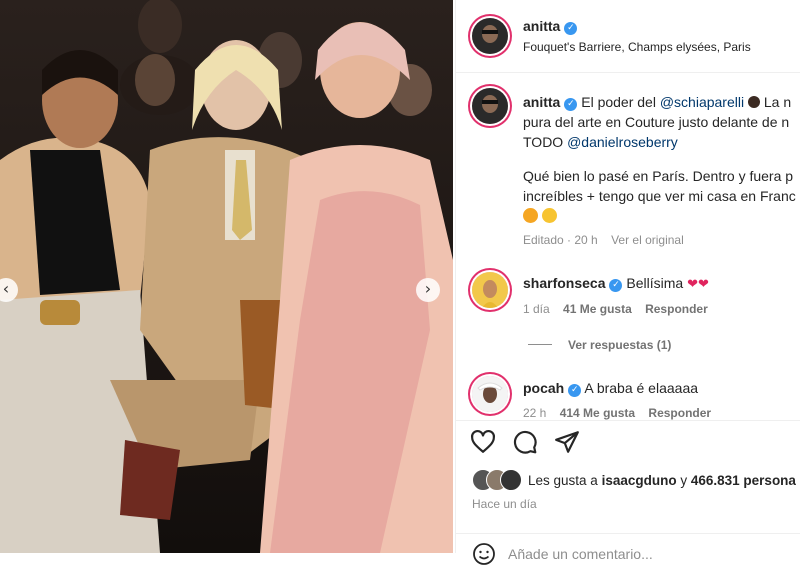 The height and width of the screenshot is (571, 800). Describe the element at coordinates (603, 240) in the screenshot. I see `caption-meta: Editado · 20 h Ver el original` at that location.